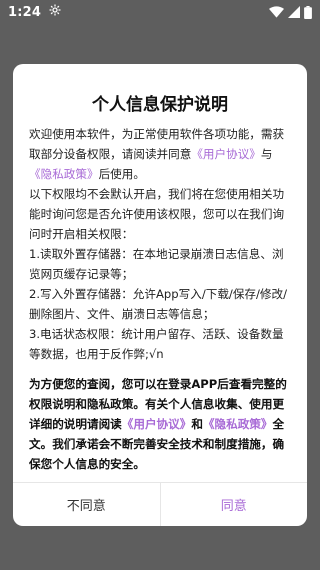 The height and width of the screenshot is (570, 320). What do you see at coordinates (234, 504) in the screenshot?
I see `agree-button: 同意` at bounding box center [234, 504].